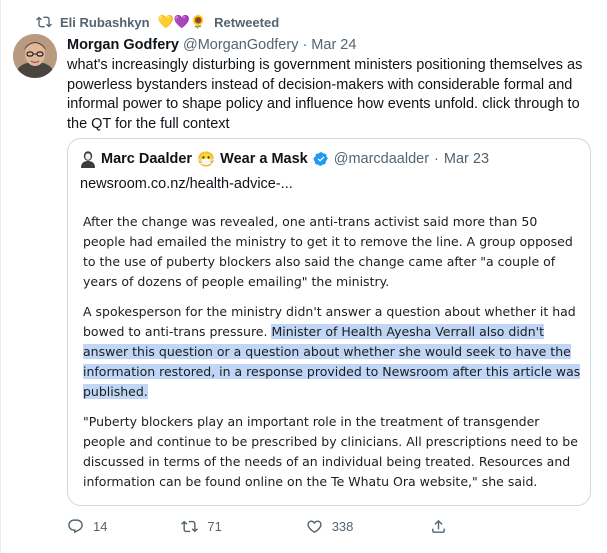 The height and width of the screenshot is (553, 607). Describe the element at coordinates (75, 525) in the screenshot. I see `reply-icon` at that location.